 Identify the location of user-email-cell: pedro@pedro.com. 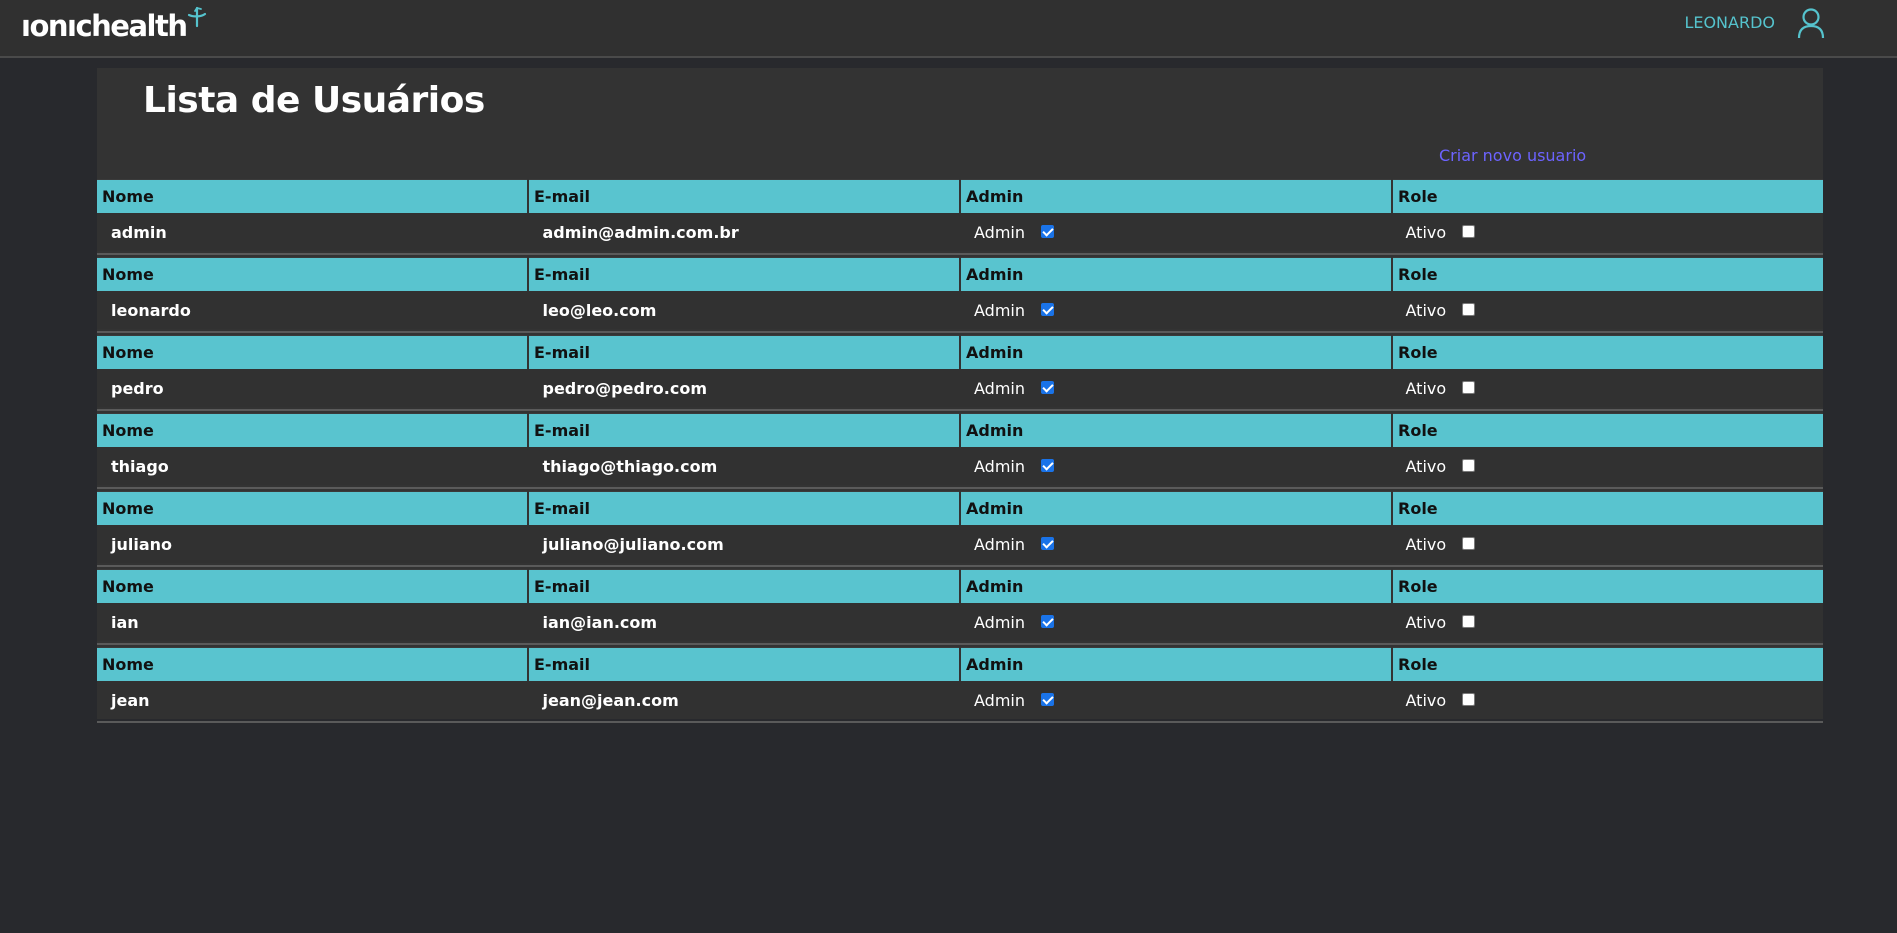
(625, 388).